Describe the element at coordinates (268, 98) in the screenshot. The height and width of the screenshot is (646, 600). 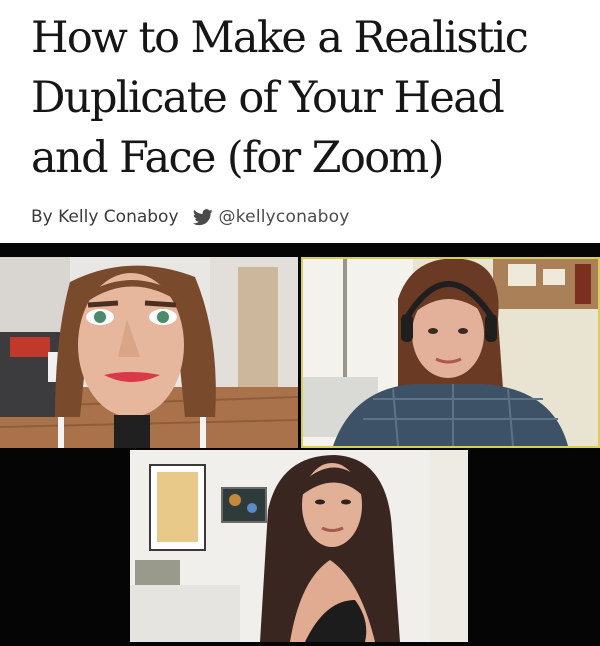
I see `title-line-2: Duplicate of Your Head` at that location.